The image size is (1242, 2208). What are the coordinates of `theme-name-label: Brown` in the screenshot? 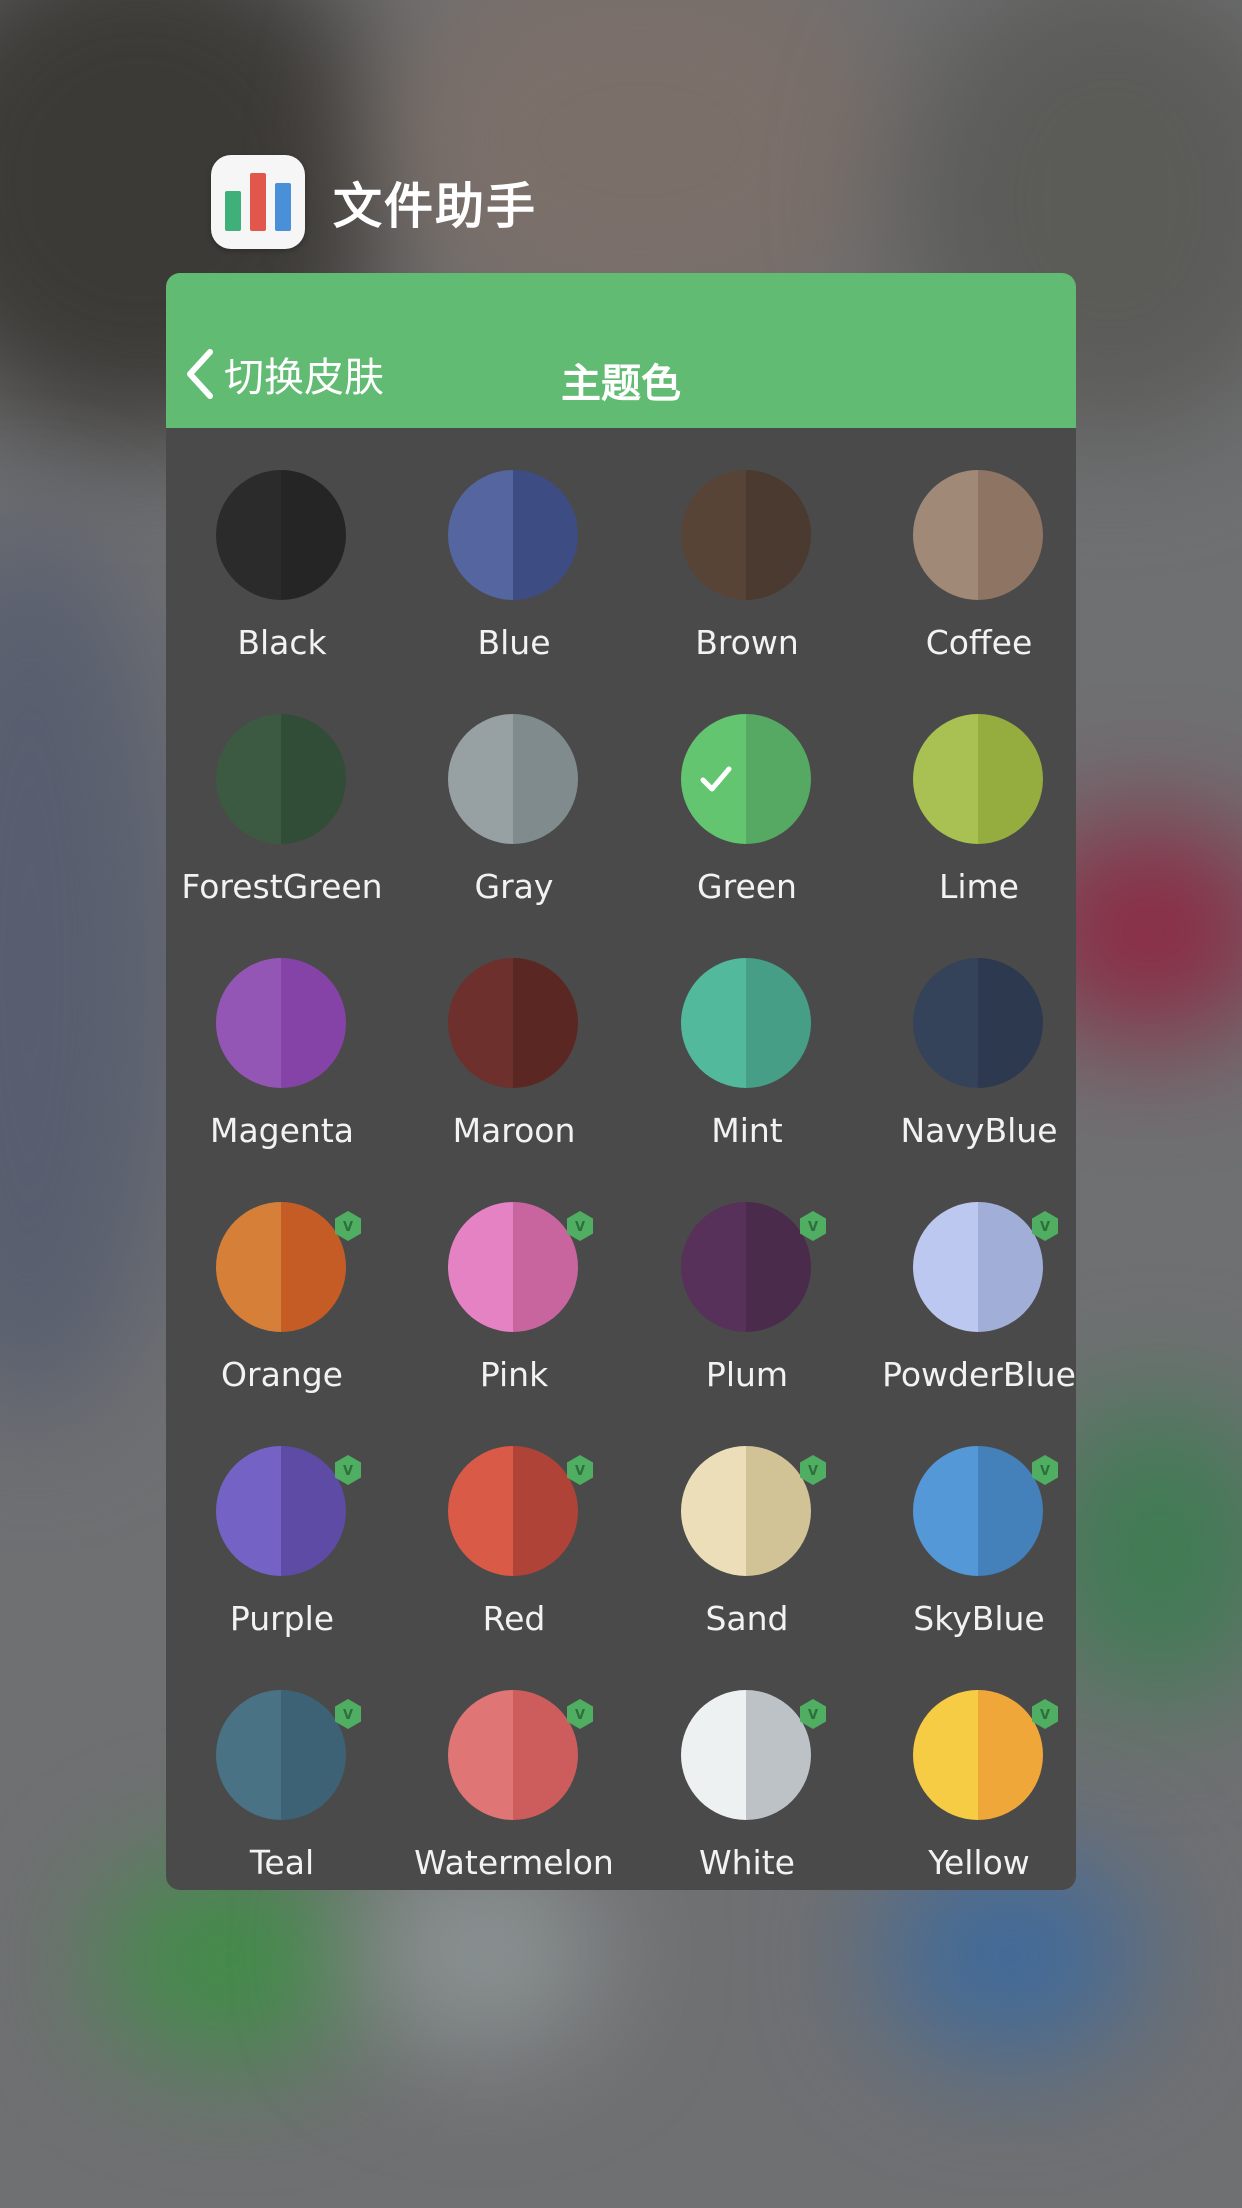 It's located at (747, 642).